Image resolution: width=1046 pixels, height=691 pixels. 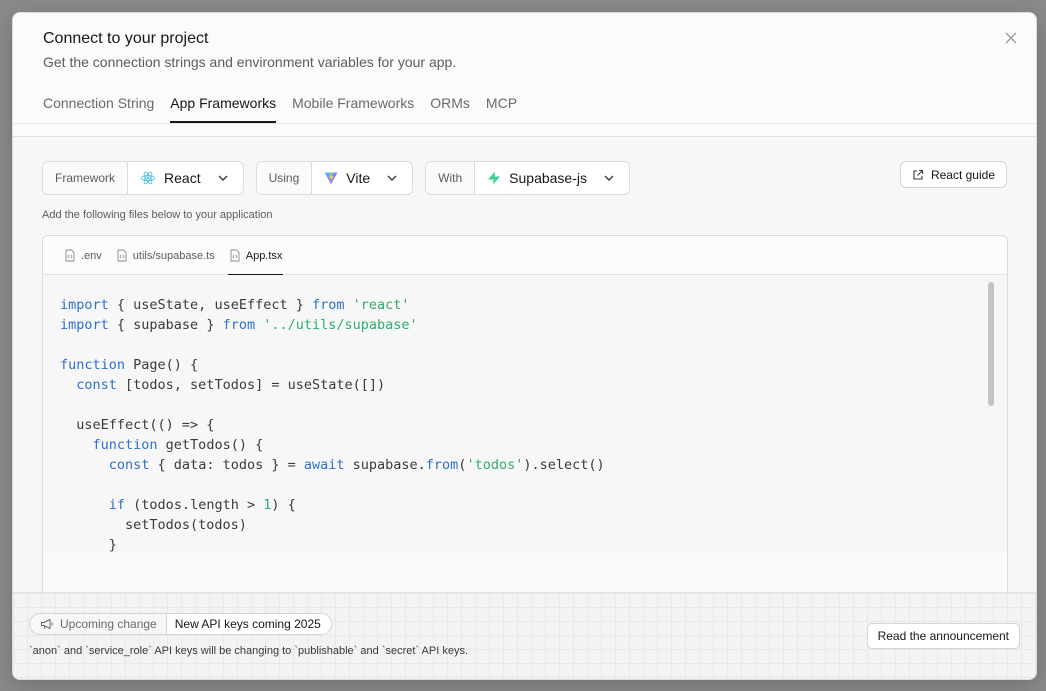 What do you see at coordinates (353, 108) in the screenshot?
I see `tab-mobile-frameworks: Mobile Frameworks` at bounding box center [353, 108].